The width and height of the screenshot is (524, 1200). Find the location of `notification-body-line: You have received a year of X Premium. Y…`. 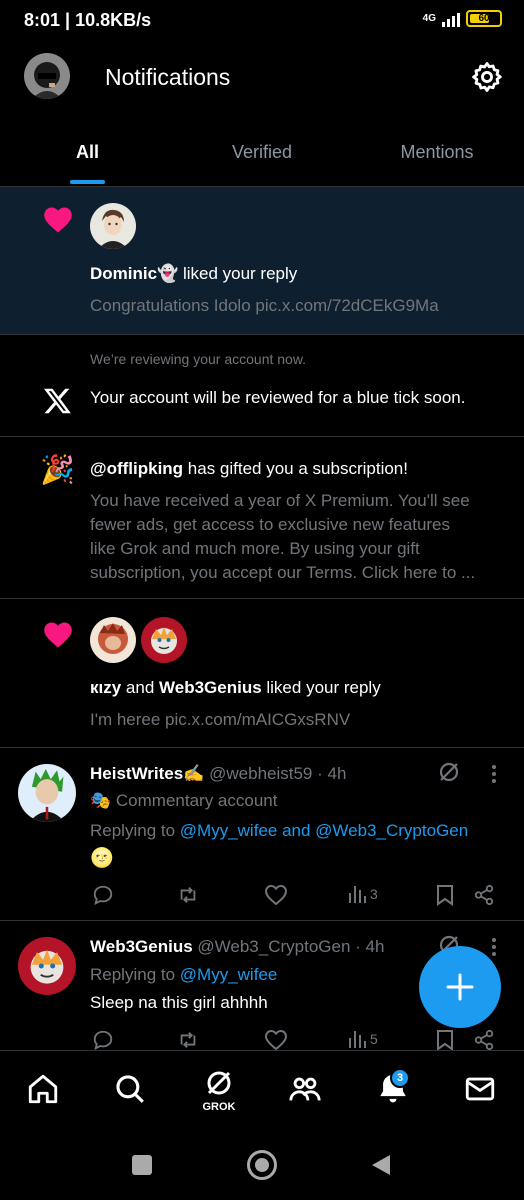

notification-body-line: You have received a year of X Premium. Y… is located at coordinates (280, 500).